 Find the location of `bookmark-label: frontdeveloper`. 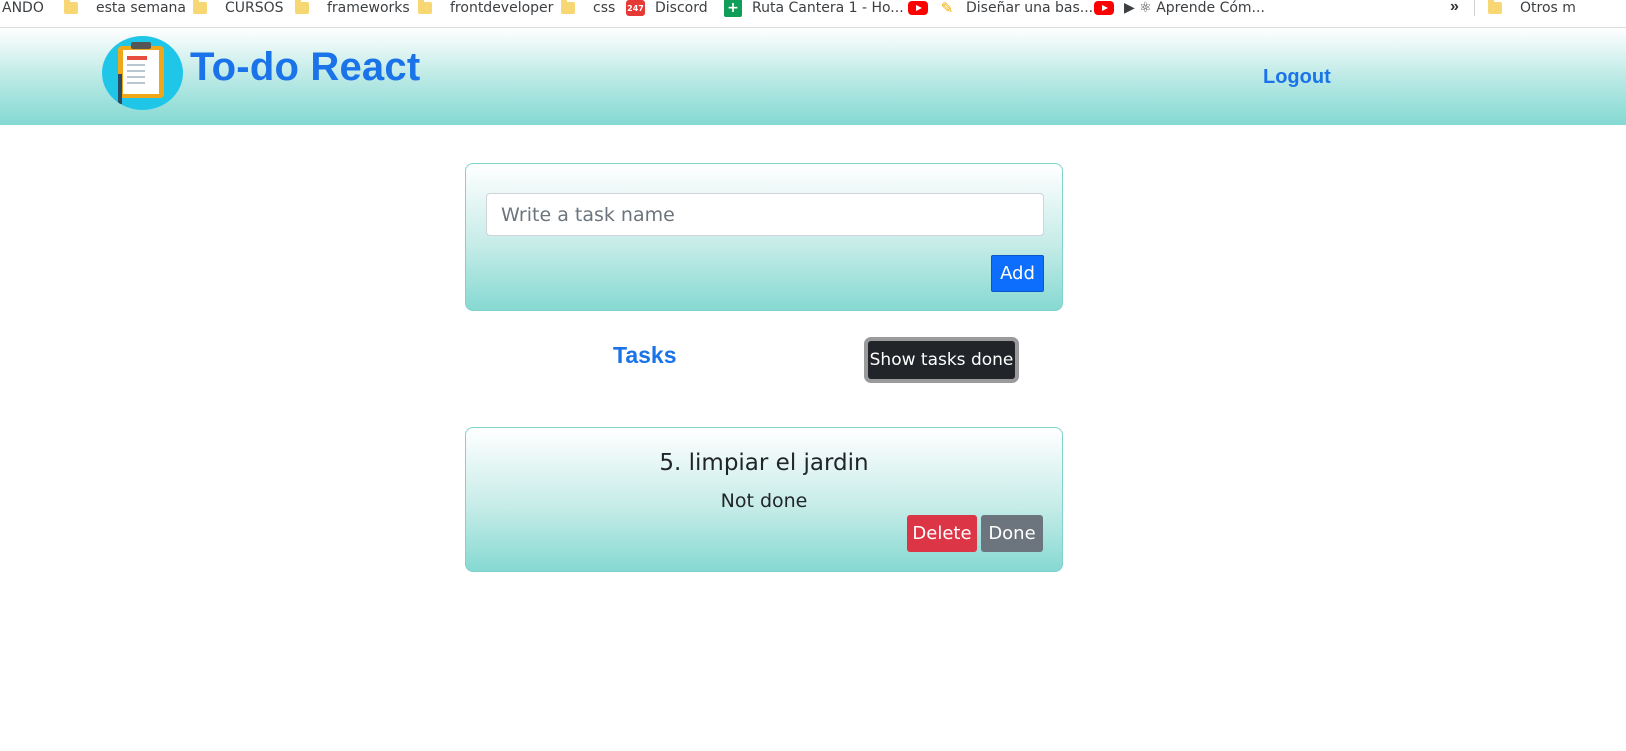

bookmark-label: frontdeveloper is located at coordinates (502, 8).